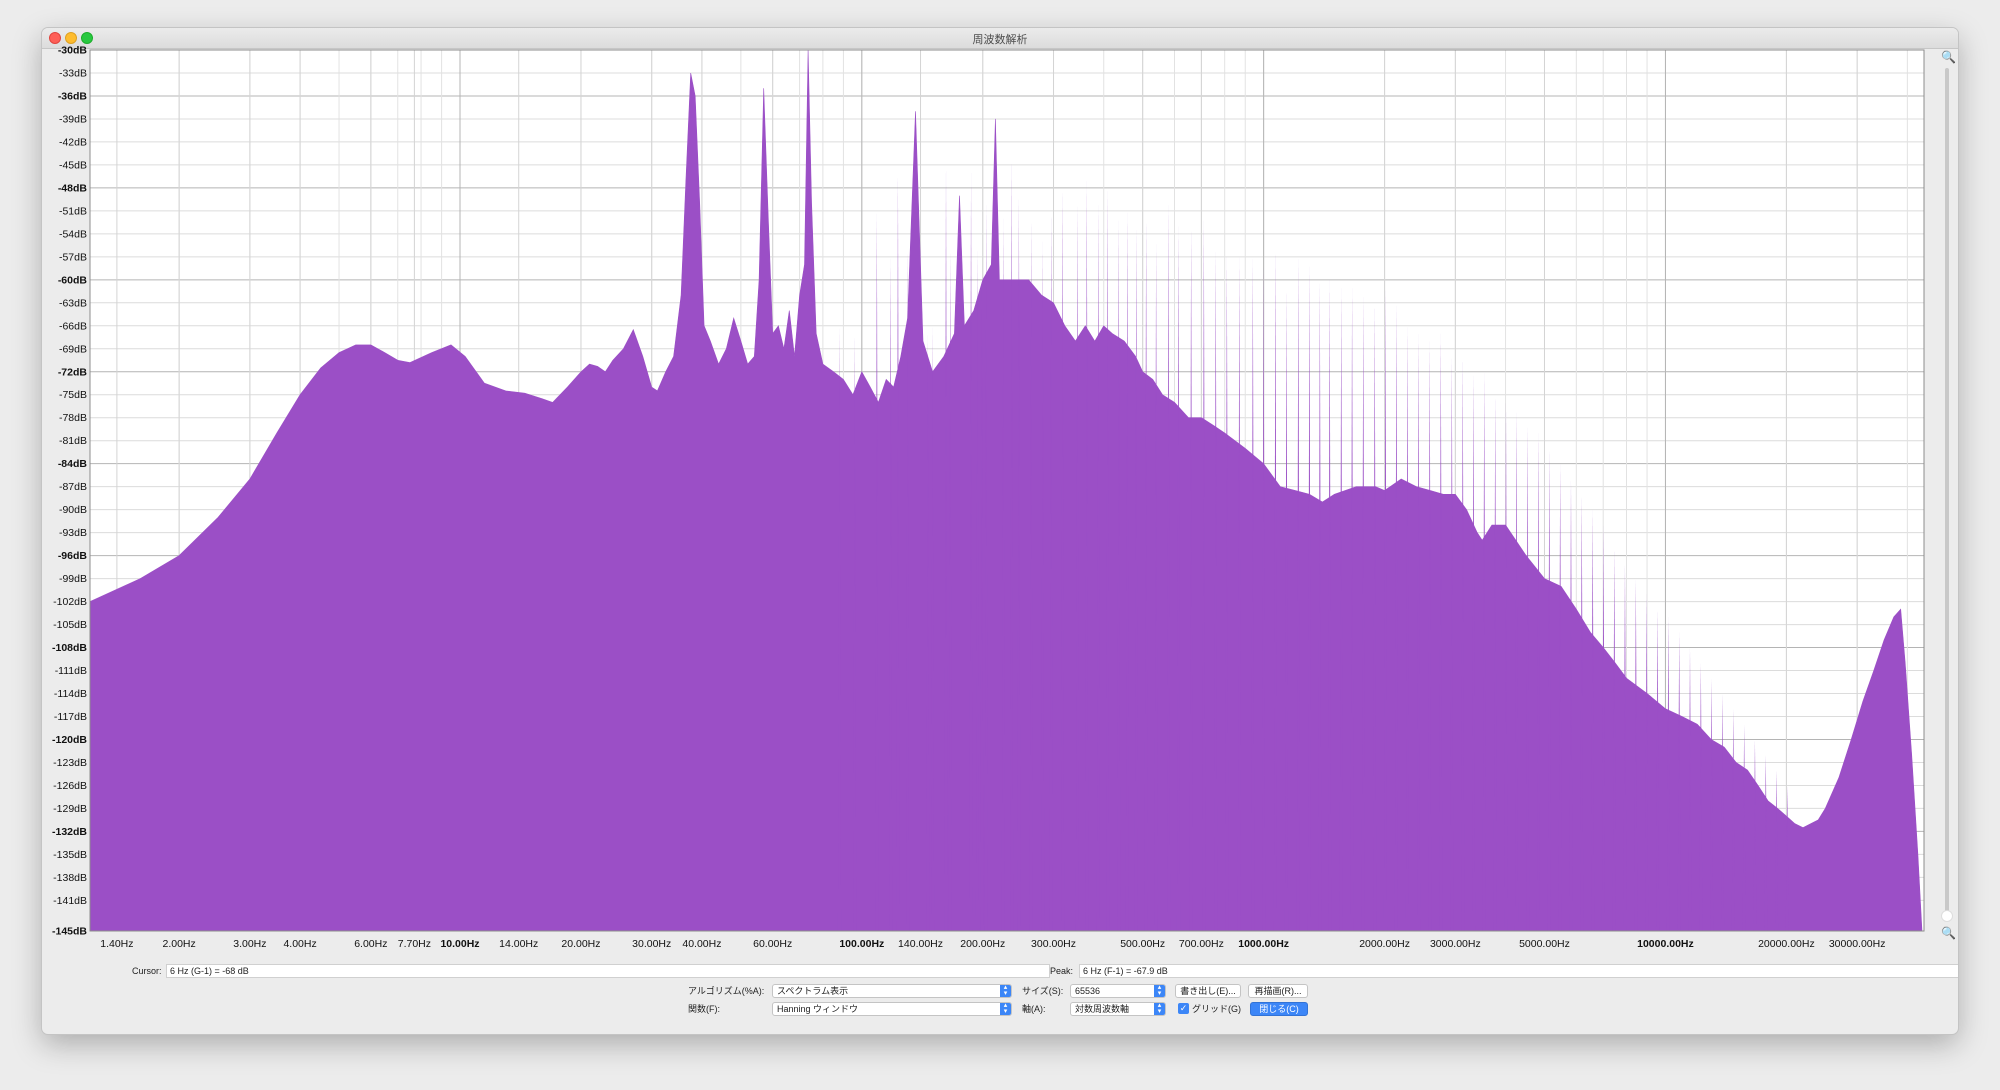 This screenshot has width=2000, height=1090. I want to click on x-tick-label: 6.00Hz, so click(370, 944).